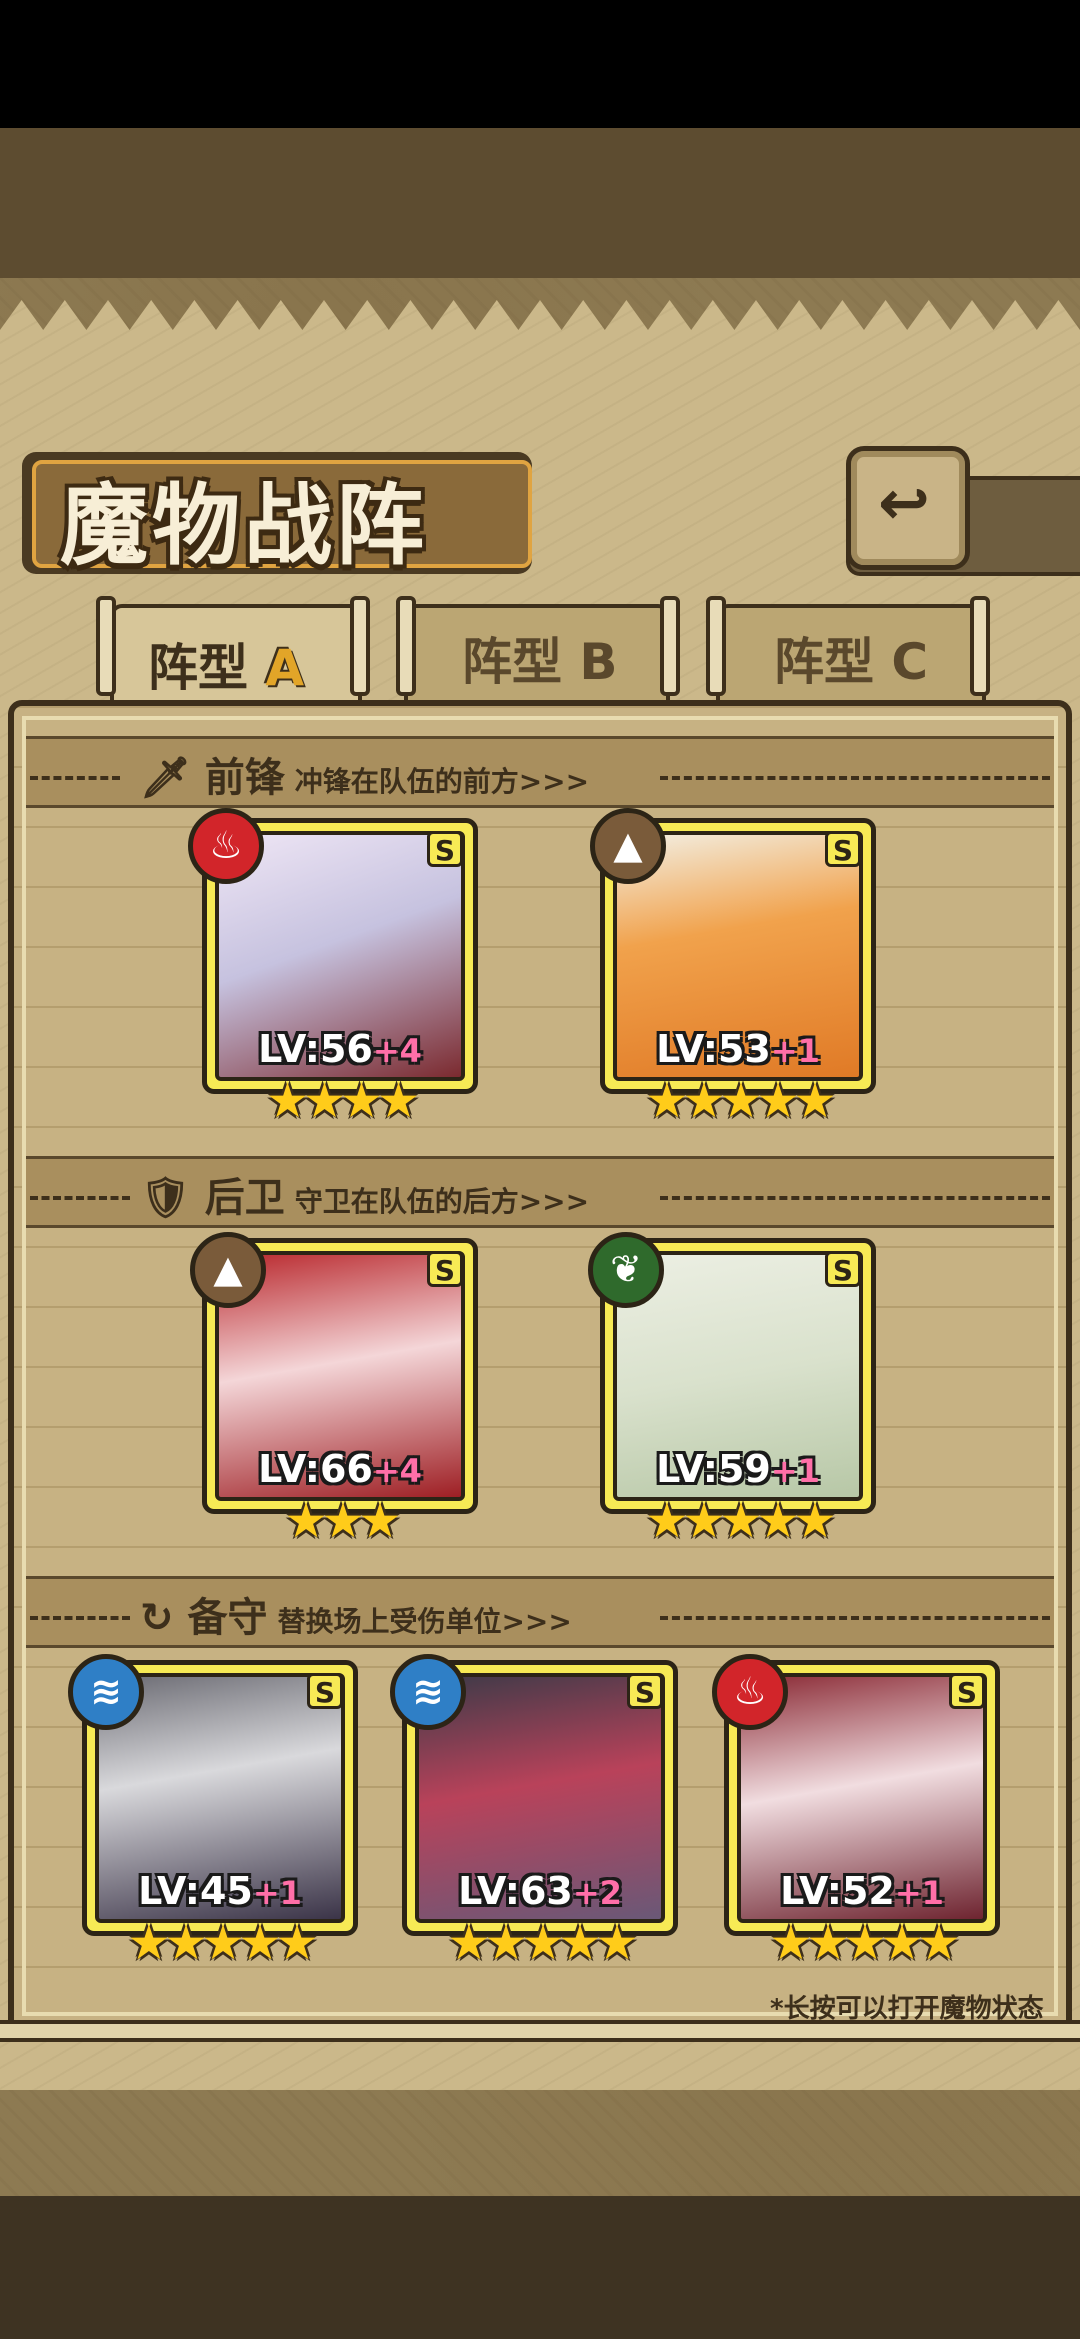 The height and width of the screenshot is (2339, 1080). Describe the element at coordinates (442, 781) in the screenshot. I see `section-front-subtitle: 冲锋在队伍的前方>>>` at that location.